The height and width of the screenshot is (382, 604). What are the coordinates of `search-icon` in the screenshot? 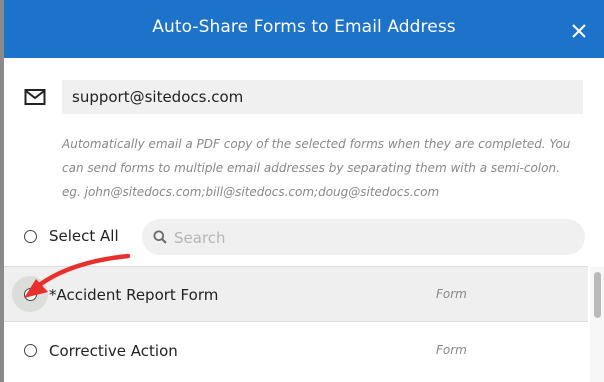 It's located at (160, 237).